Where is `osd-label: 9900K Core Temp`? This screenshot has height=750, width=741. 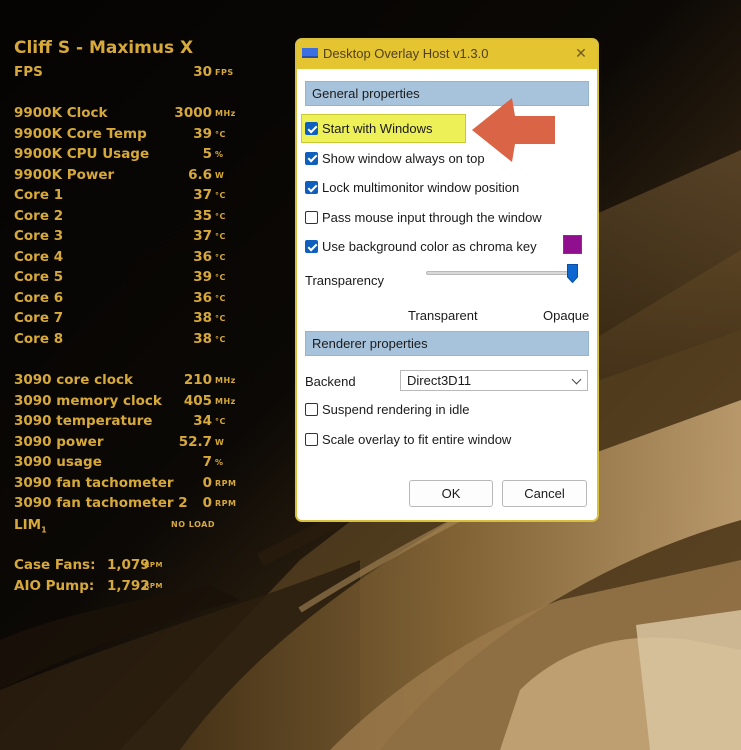 osd-label: 9900K Core Temp is located at coordinates (80, 133).